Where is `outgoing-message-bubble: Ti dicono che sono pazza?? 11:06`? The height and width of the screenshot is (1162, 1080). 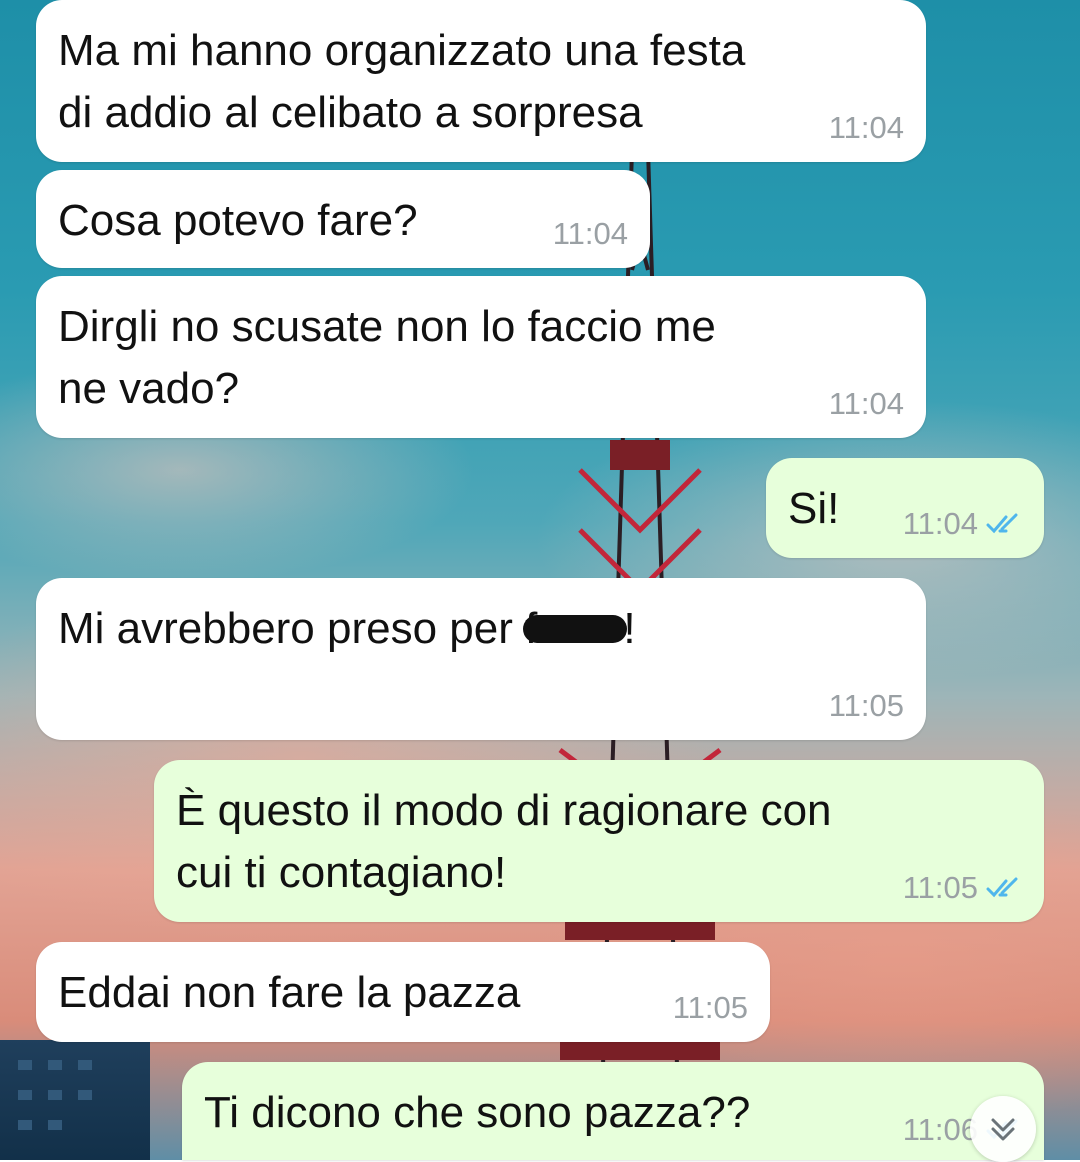
outgoing-message-bubble: Ti dicono che sono pazza?? 11:06 is located at coordinates (613, 1111).